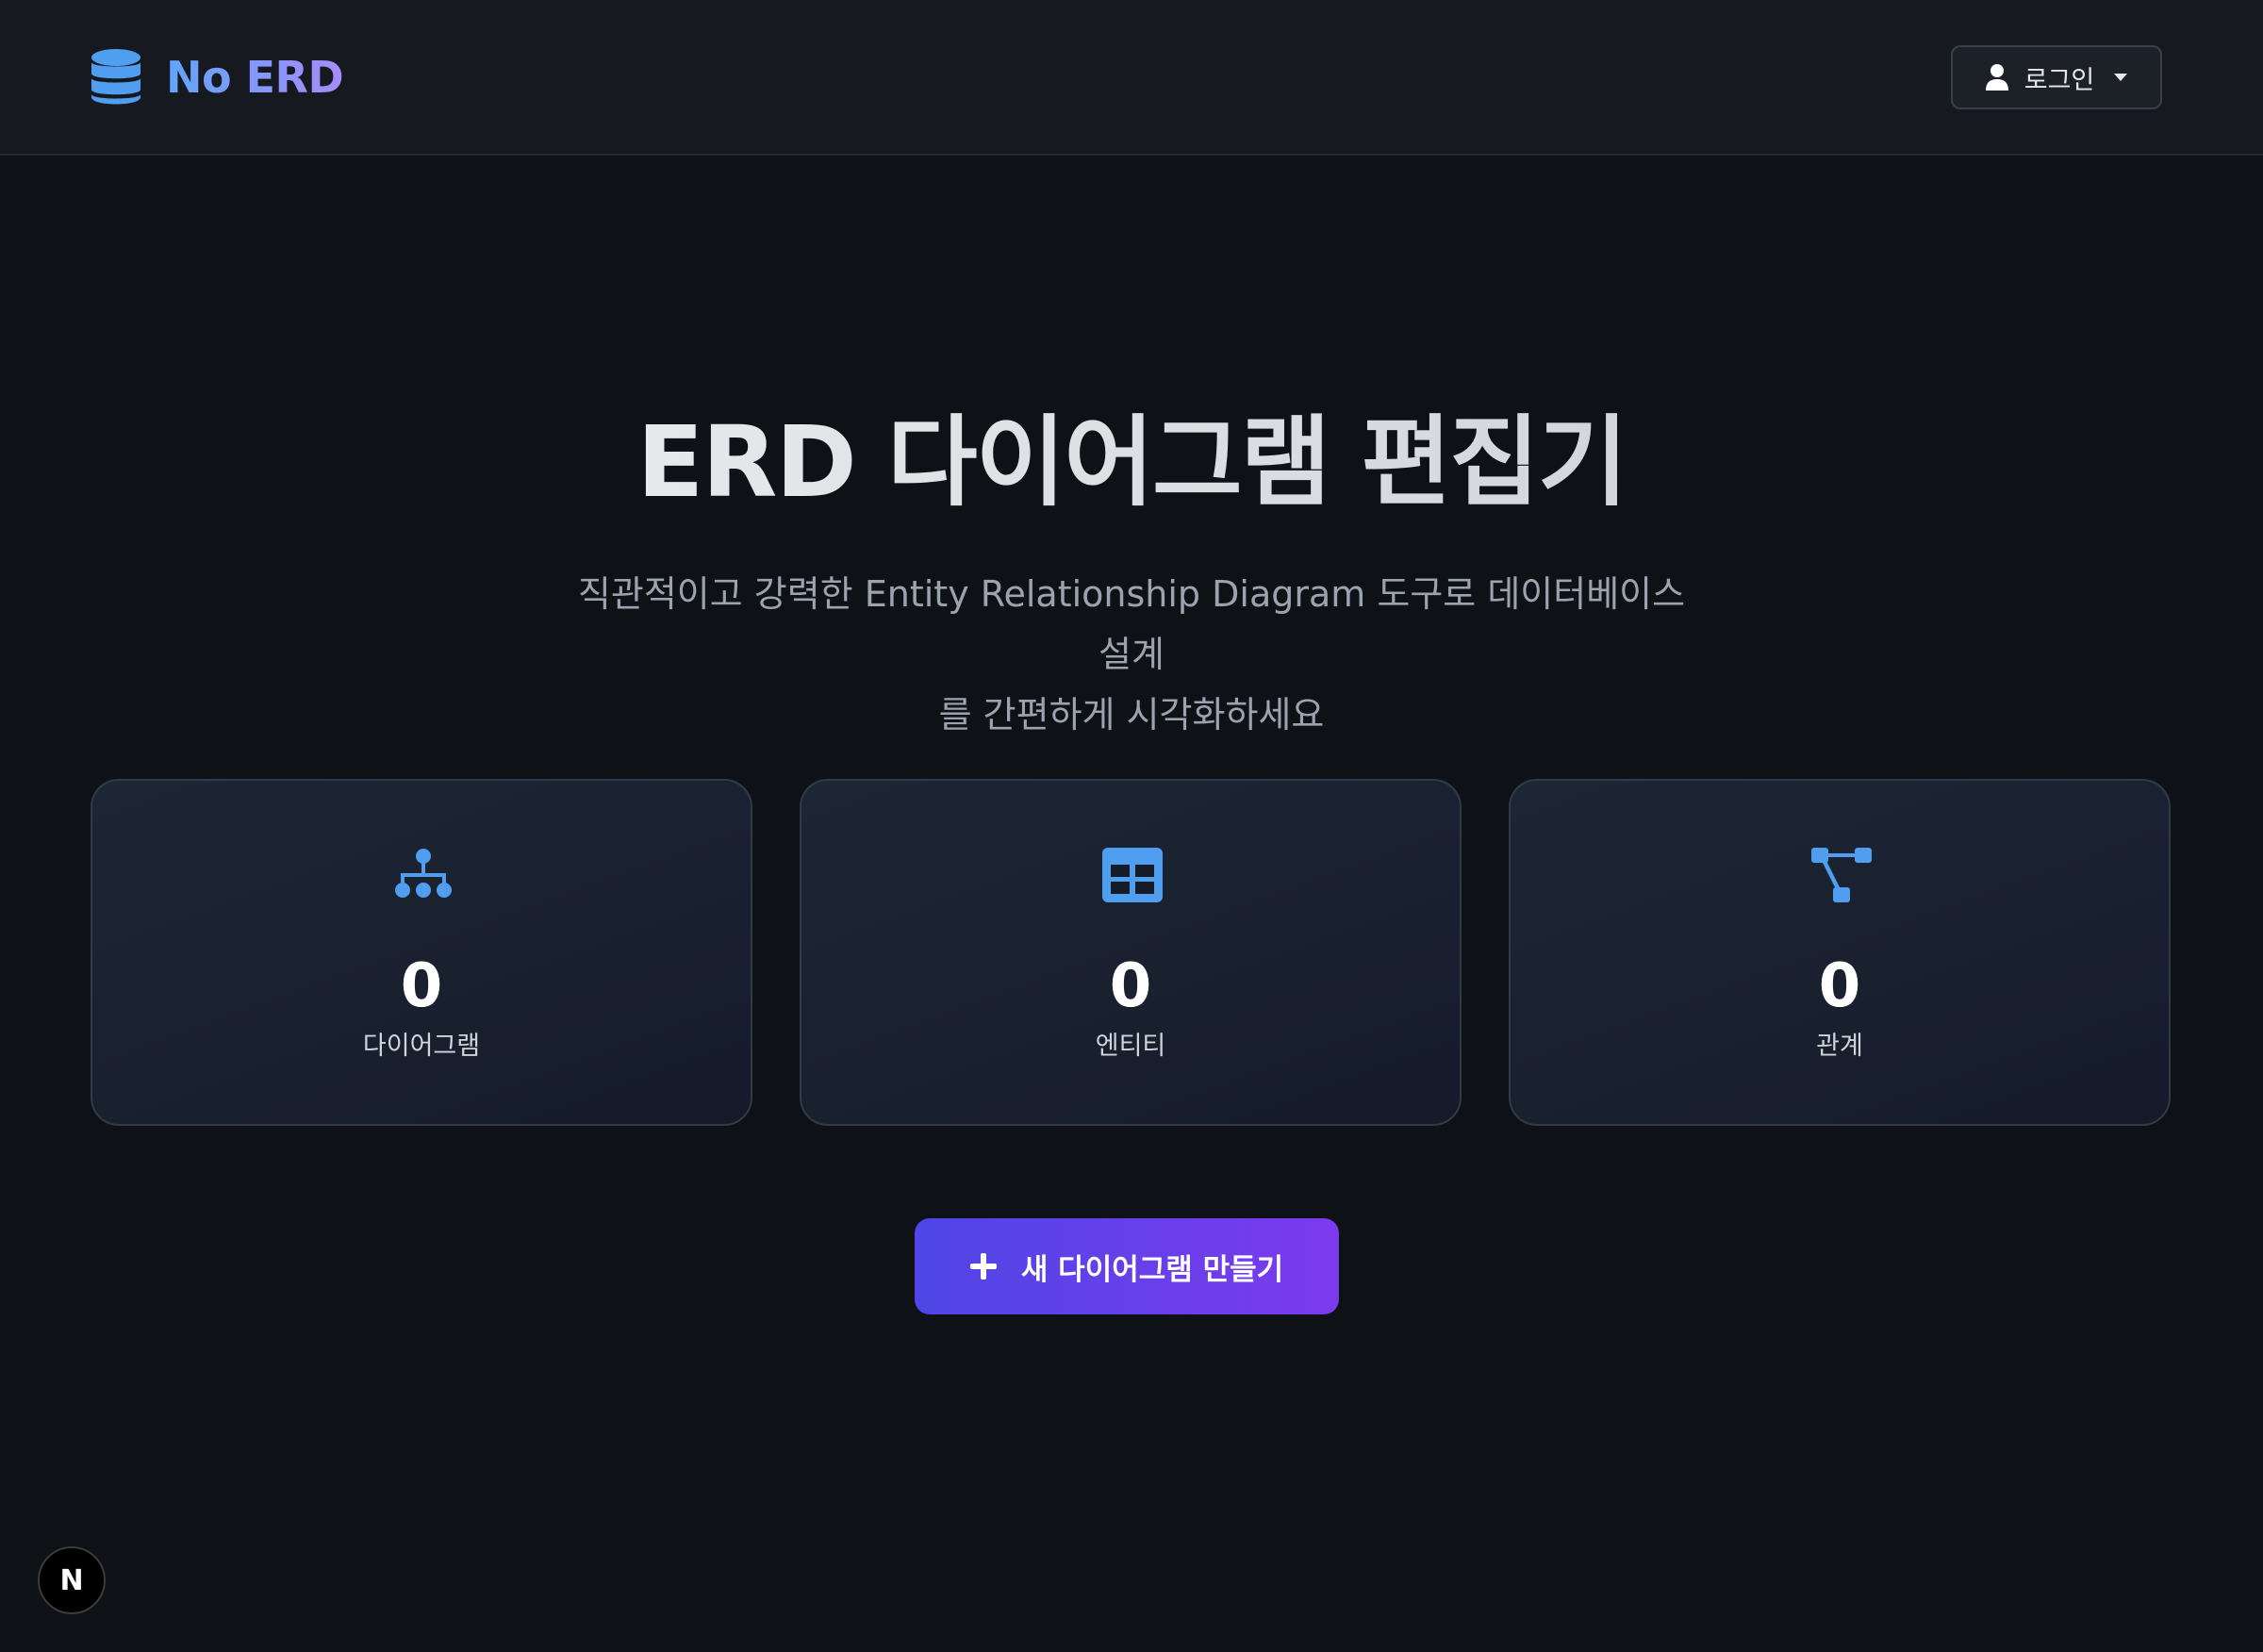 Image resolution: width=2263 pixels, height=1652 pixels. What do you see at coordinates (255, 77) in the screenshot?
I see `brand-name: No ERD` at bounding box center [255, 77].